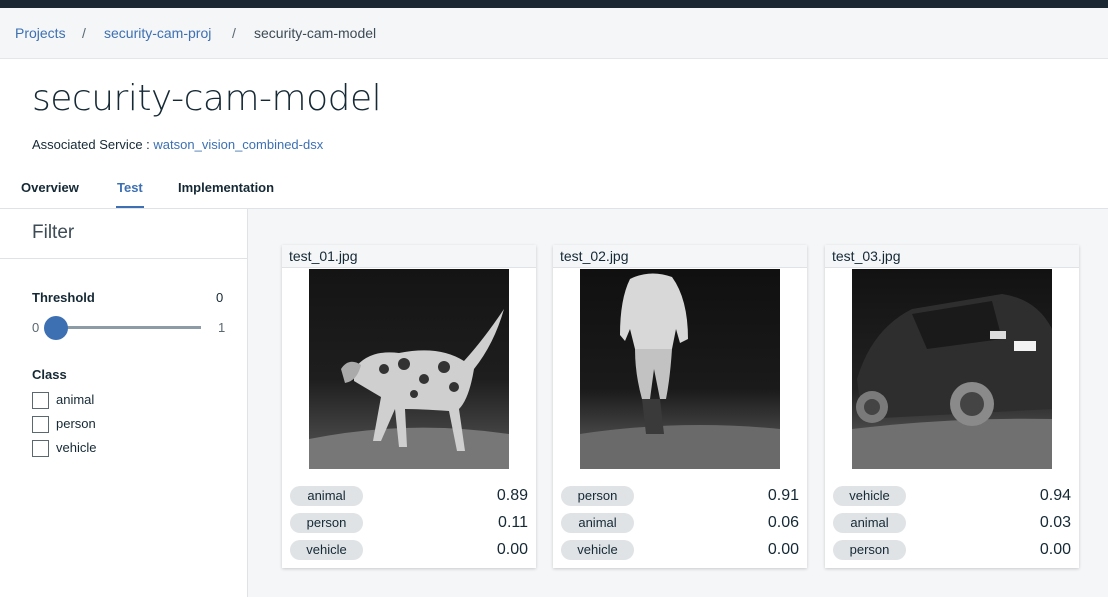  I want to click on checkbox-label: person, so click(76, 423).